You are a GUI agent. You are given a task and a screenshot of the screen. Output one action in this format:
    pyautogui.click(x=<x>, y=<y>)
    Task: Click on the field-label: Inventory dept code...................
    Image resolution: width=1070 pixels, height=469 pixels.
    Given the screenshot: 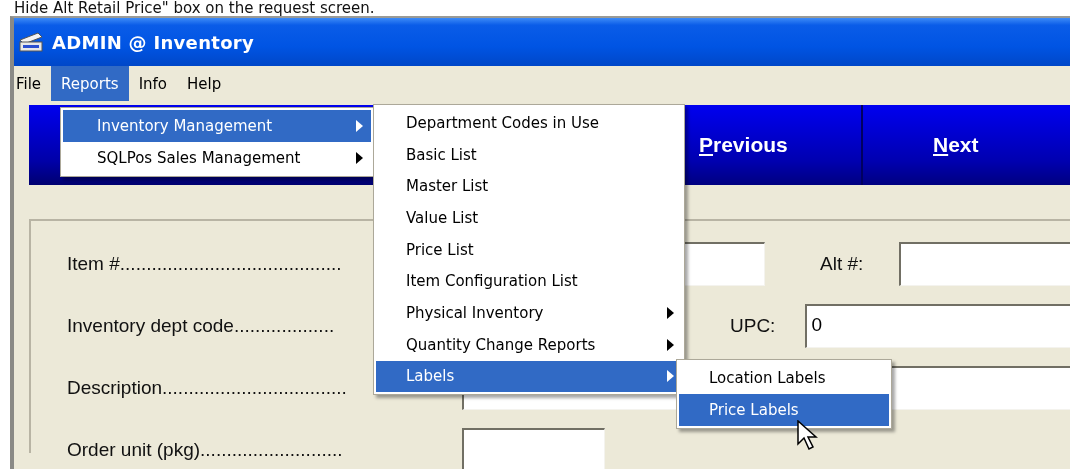 What is the action you would take?
    pyautogui.click(x=201, y=326)
    